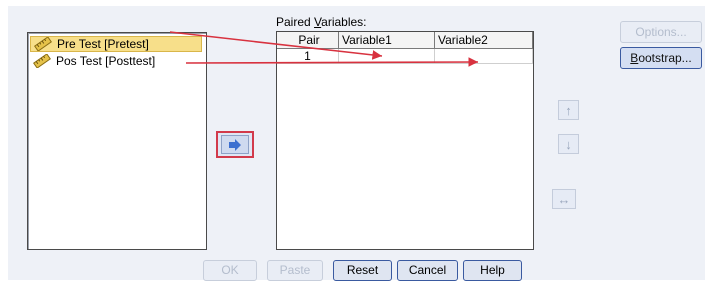 The width and height of the screenshot is (709, 284). Describe the element at coordinates (230, 270) in the screenshot. I see `ok-button: OK` at that location.